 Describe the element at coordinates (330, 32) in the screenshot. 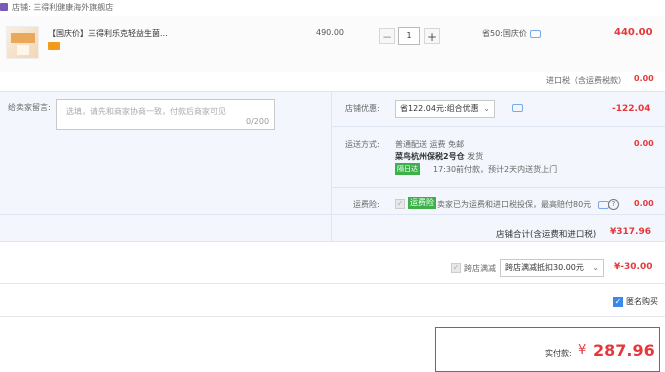

I see `unit-price: 490.00` at that location.